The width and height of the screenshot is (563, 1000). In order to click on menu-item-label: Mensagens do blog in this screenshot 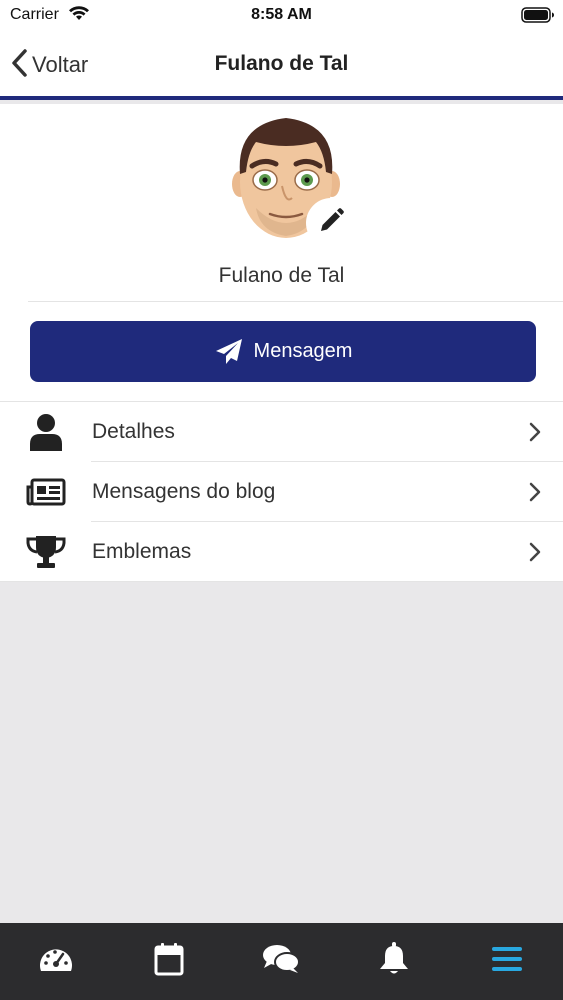, I will do `click(184, 491)`.